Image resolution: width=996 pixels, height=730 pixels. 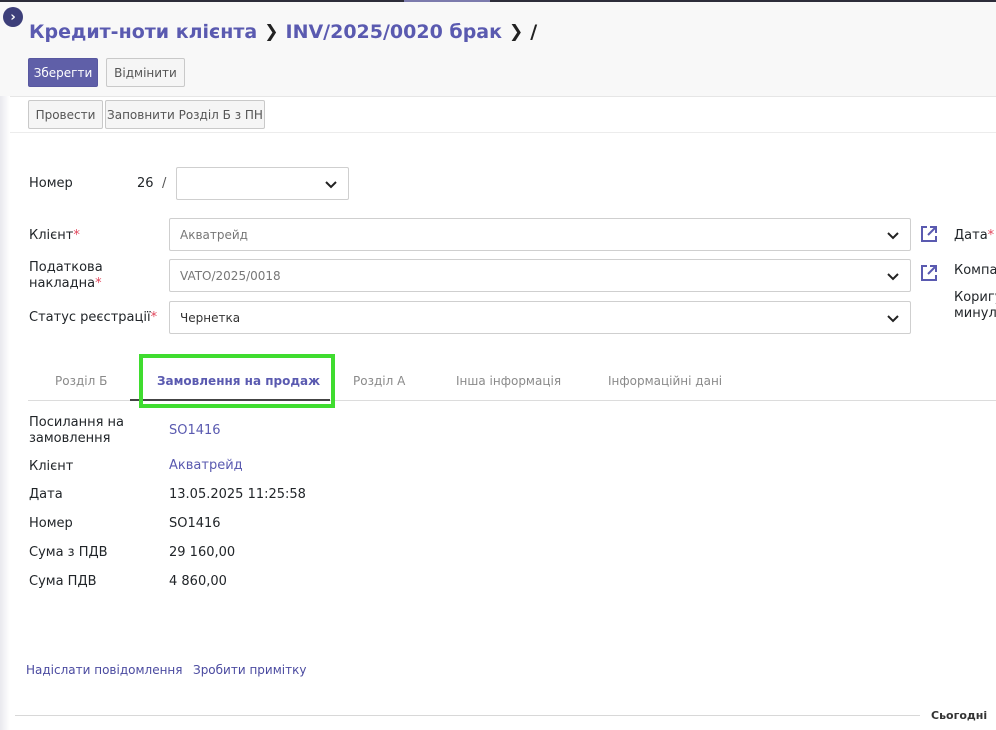 What do you see at coordinates (540, 234) in the screenshot?
I see `client-select: Акватрейд` at bounding box center [540, 234].